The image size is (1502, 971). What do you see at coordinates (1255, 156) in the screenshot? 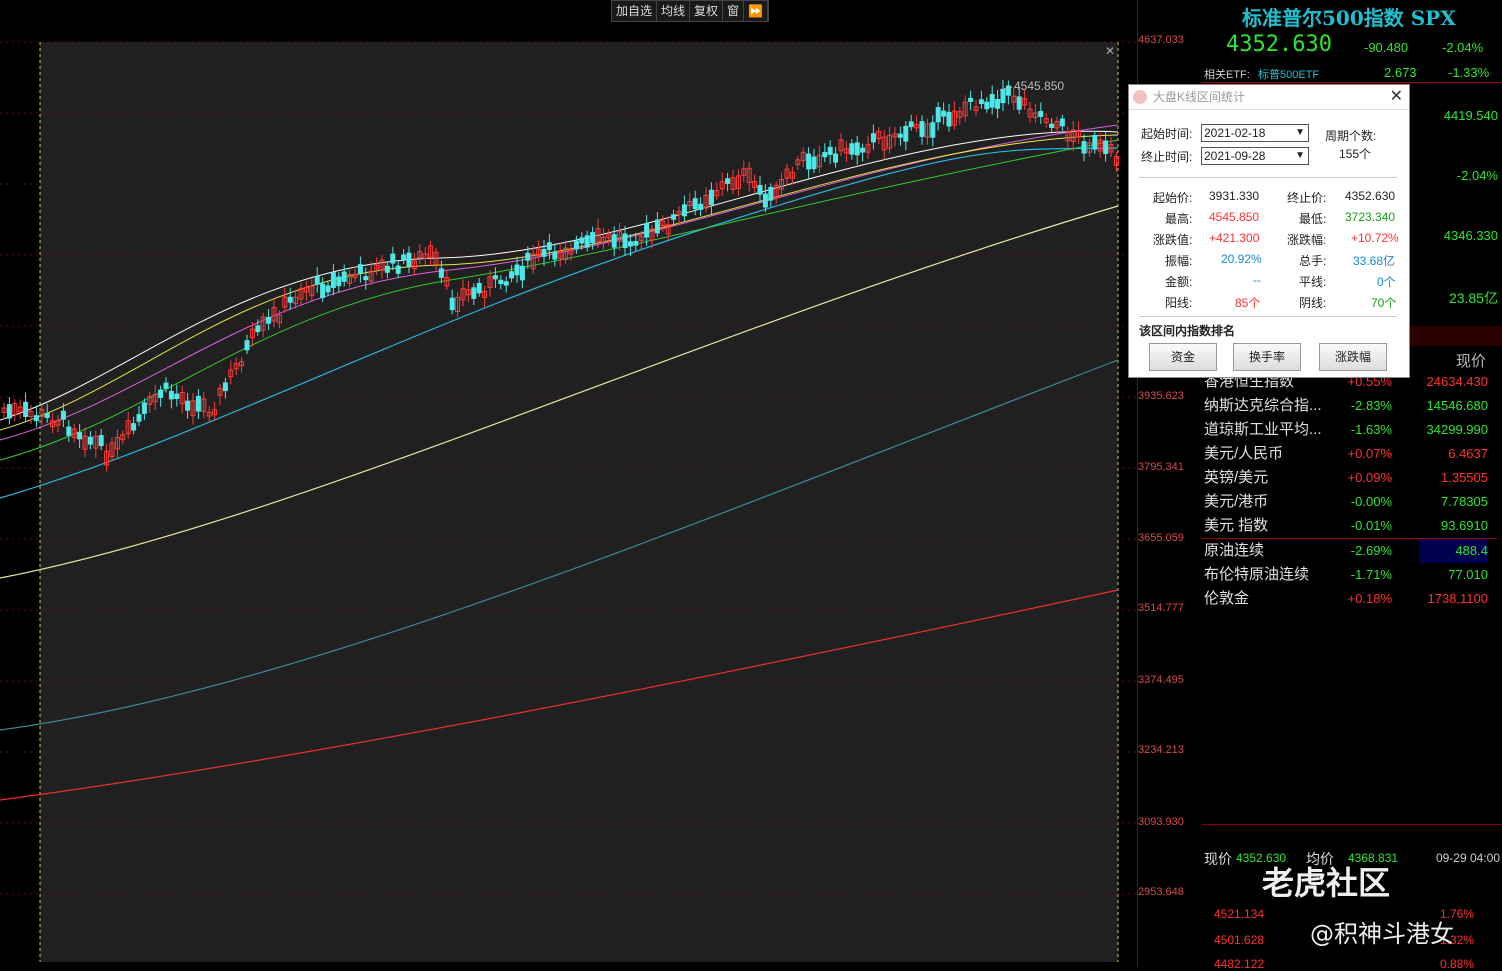
I see `end-date-select: 2021-09-28 ▼` at bounding box center [1255, 156].